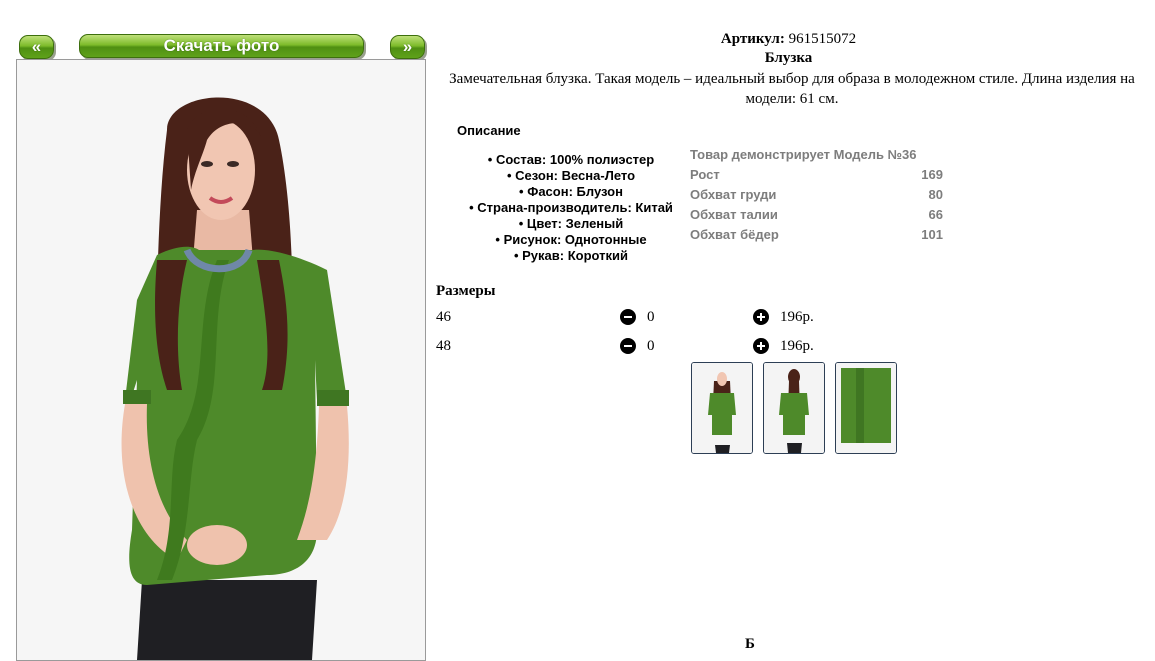  What do you see at coordinates (816, 175) in the screenshot?
I see `model-row-height: Рост 169` at bounding box center [816, 175].